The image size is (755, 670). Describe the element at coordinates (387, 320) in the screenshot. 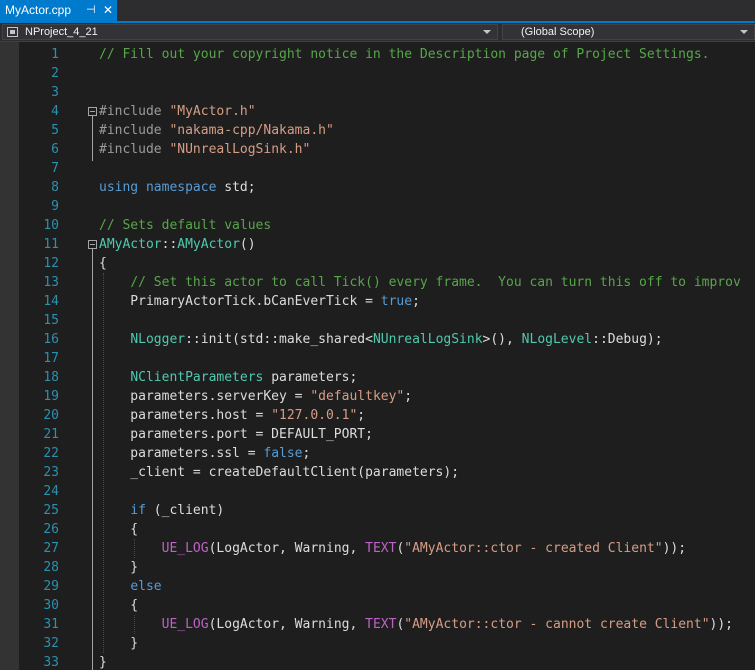

I see `code-line: 15` at that location.